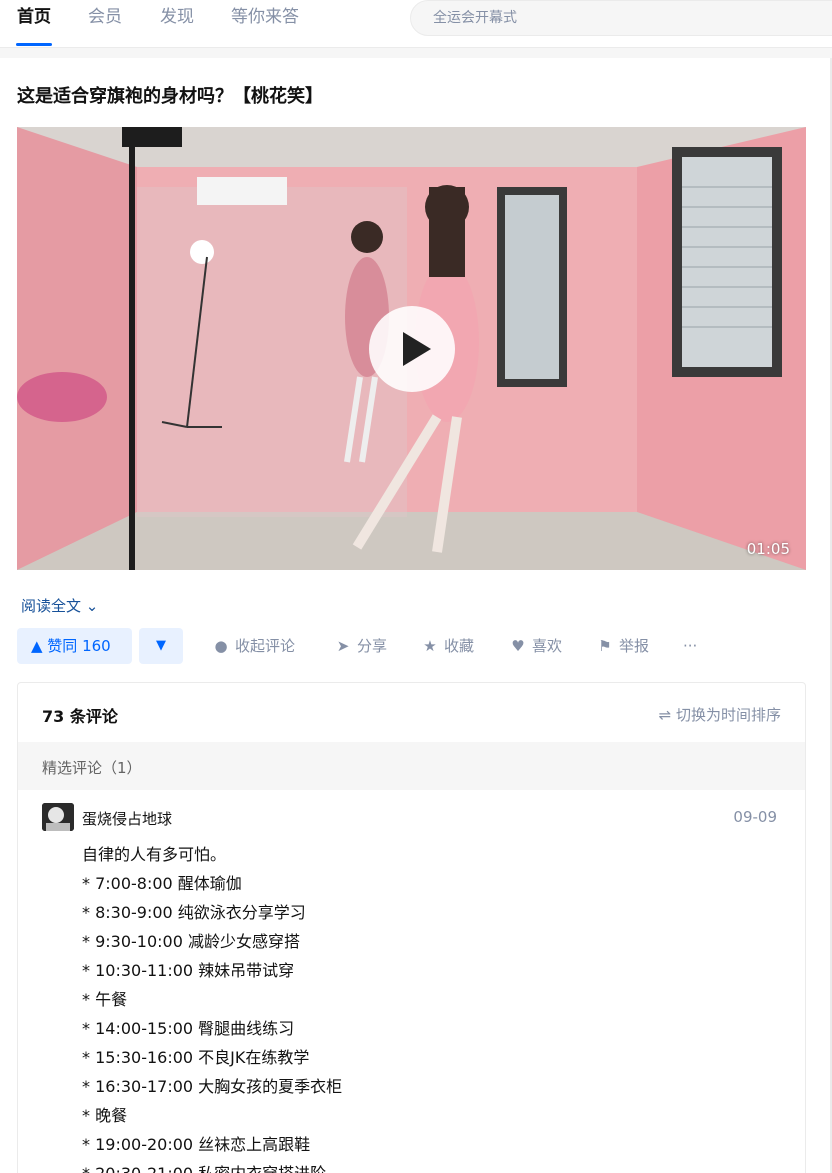  I want to click on comment-line: * 20:30-21:00 私密内衣穿搭进阶, so click(422, 1166).